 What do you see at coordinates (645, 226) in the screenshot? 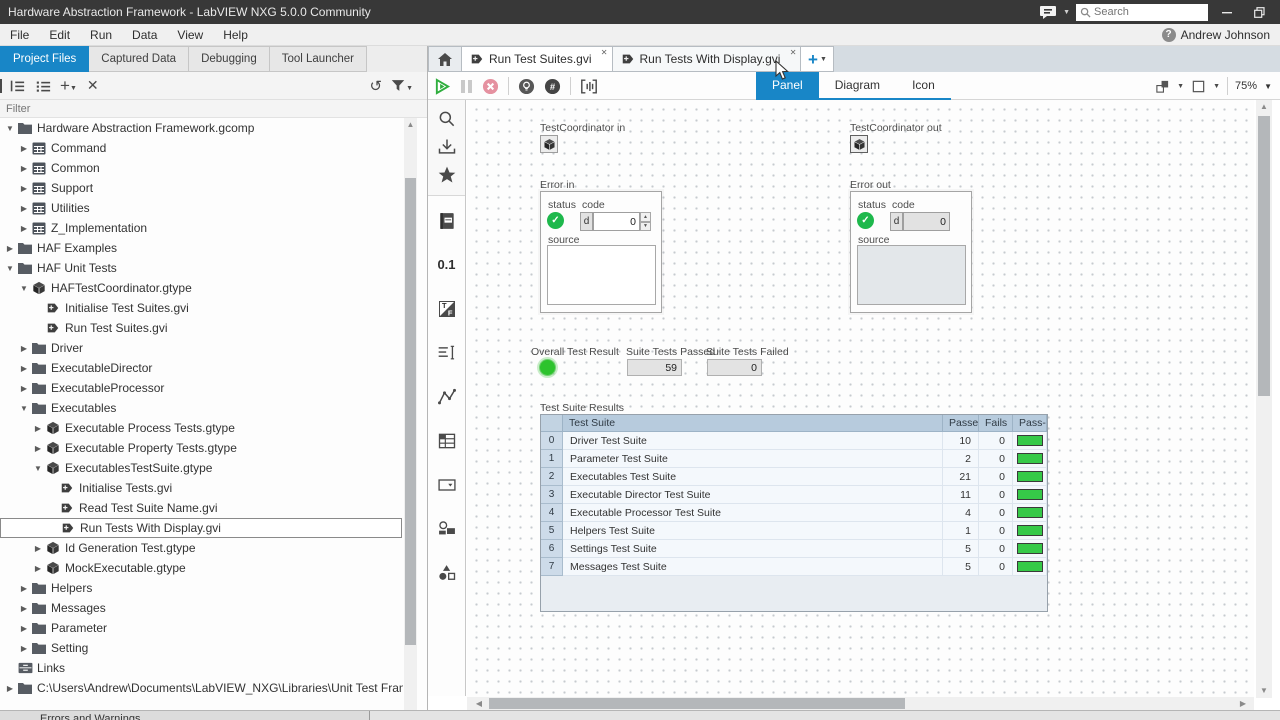
I see `spin-down-icon: ▼` at bounding box center [645, 226].